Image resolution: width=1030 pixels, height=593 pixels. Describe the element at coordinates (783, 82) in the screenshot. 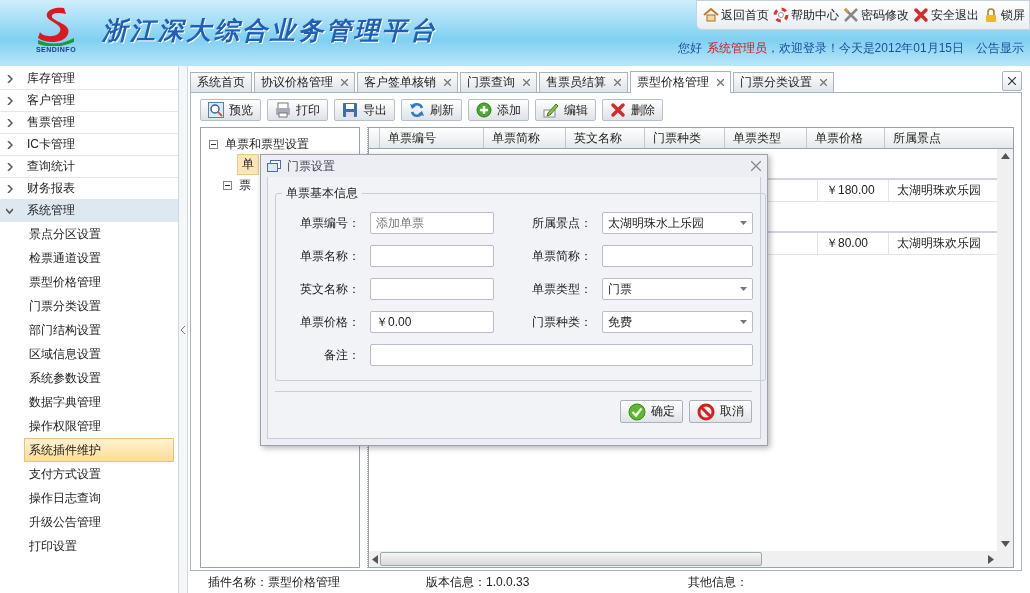

I see `tab: 门票分类设置` at that location.